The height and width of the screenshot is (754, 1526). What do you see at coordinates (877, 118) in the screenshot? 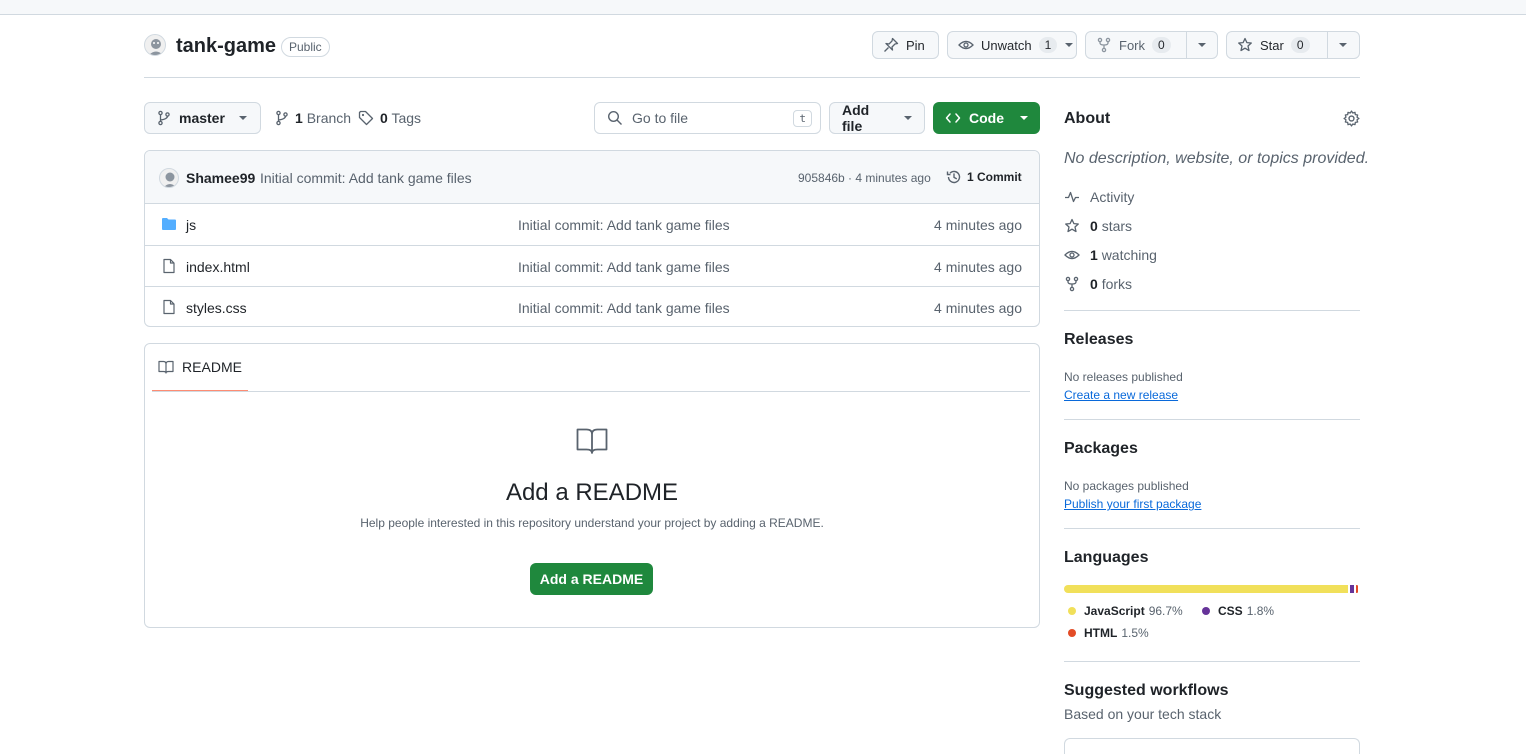
I see `add-file-button: Add file` at bounding box center [877, 118].